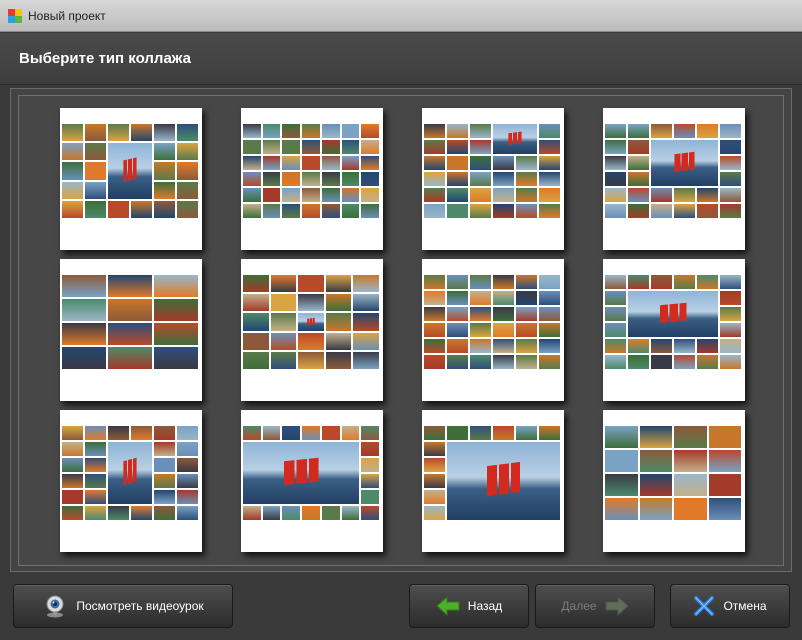  I want to click on back-button-label: Назад, so click(485, 606).